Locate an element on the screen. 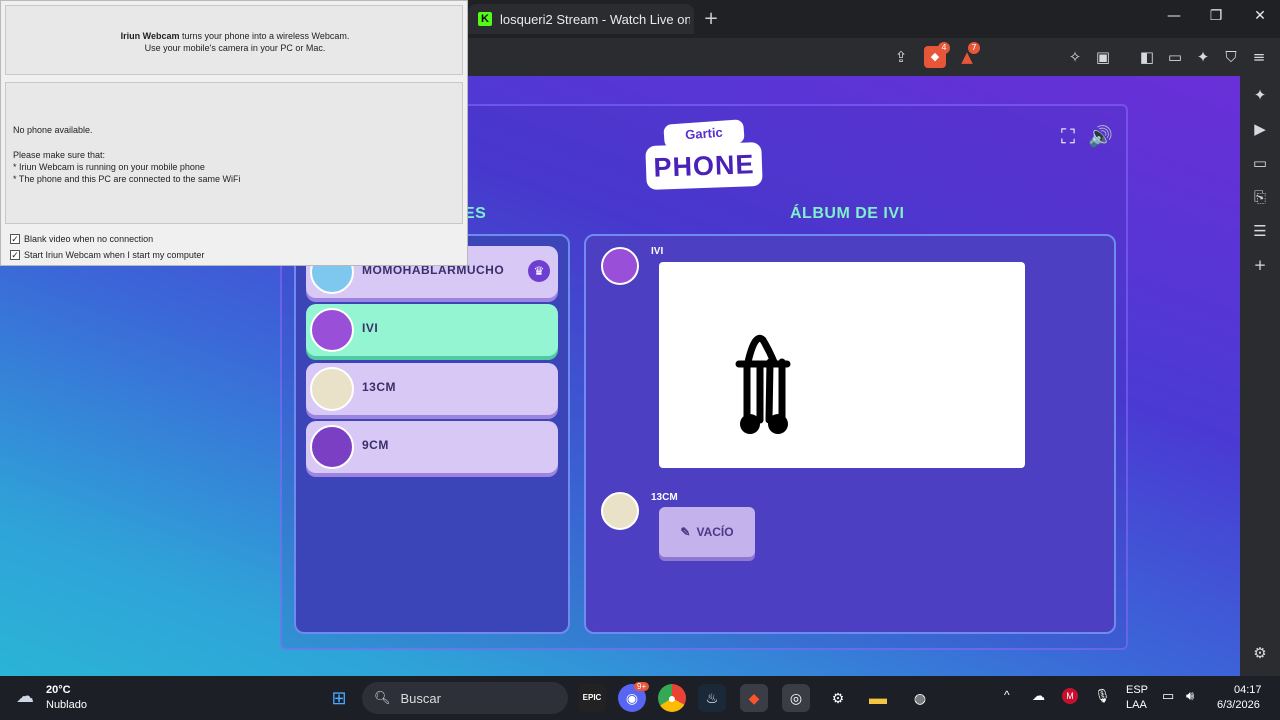 The image size is (1280, 720). sidebar-toggle-icon: ◧ is located at coordinates (1147, 57).